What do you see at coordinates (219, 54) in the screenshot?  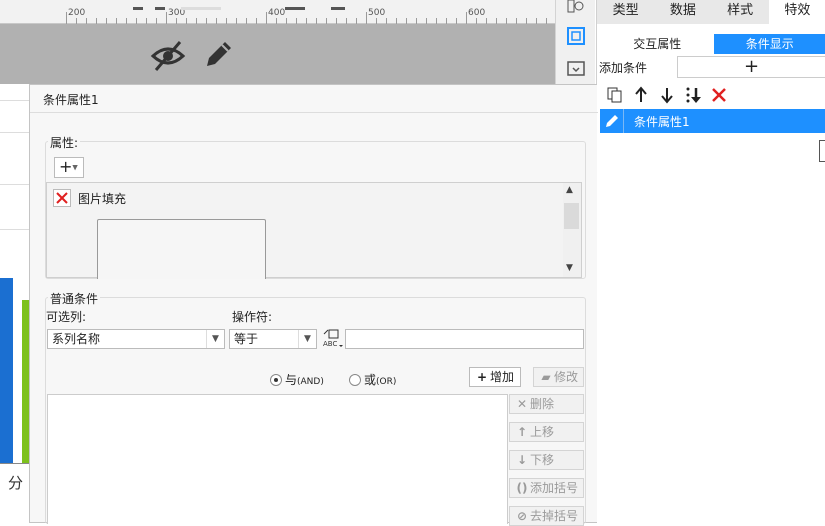 I see `edit-pencil-icon` at bounding box center [219, 54].